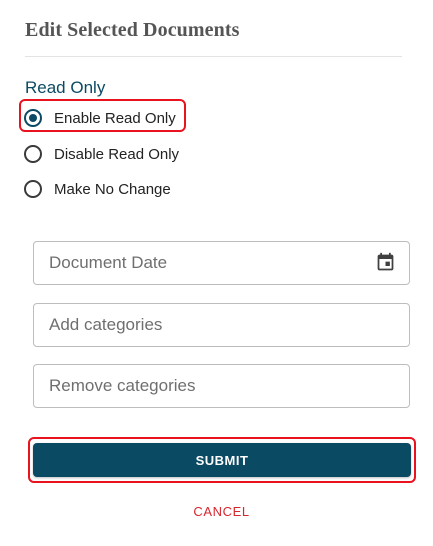 The image size is (433, 546). I want to click on radio-label-make-no-change: Make No Change, so click(112, 189).